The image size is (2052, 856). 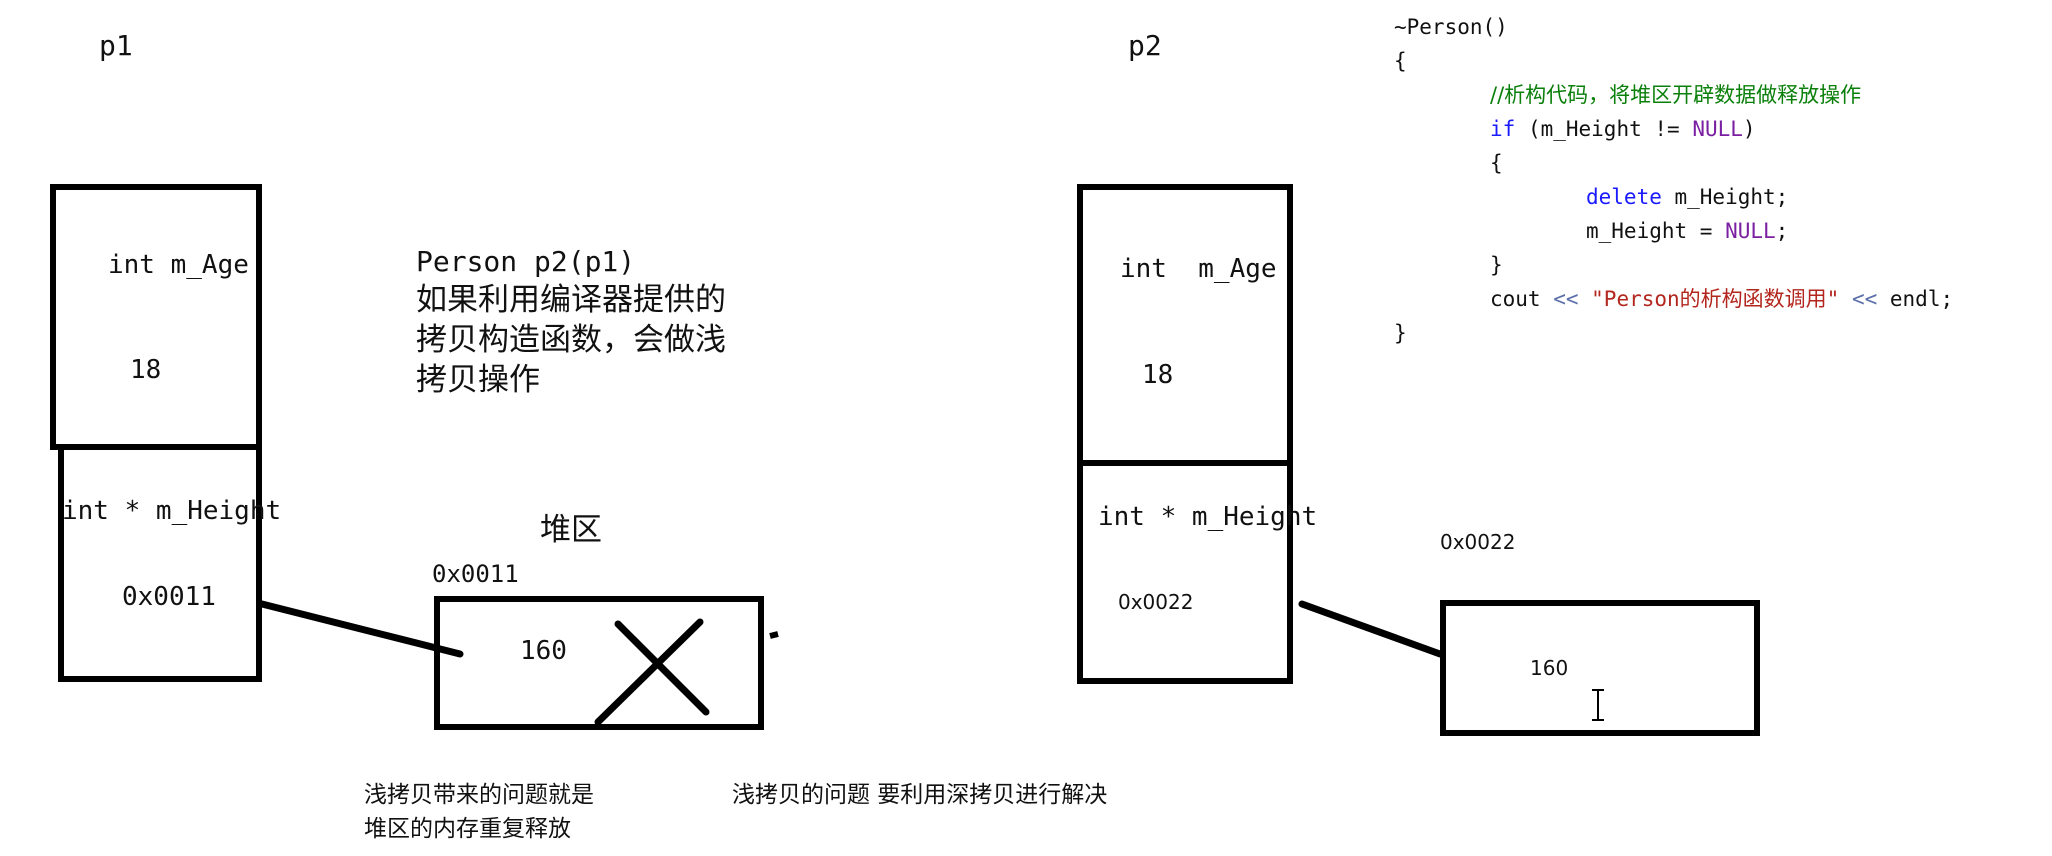 I want to click on heap-box1-tick, so click(x=774, y=635).